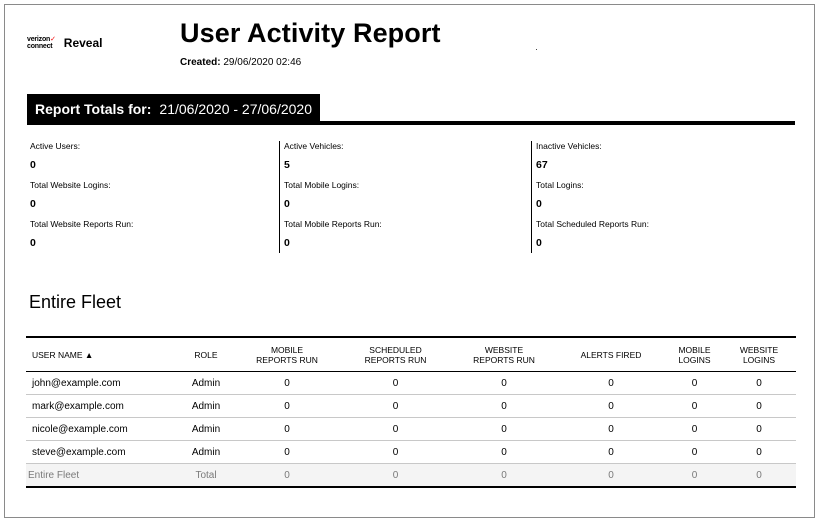  I want to click on stat-label: Total Mobile Logins:, so click(322, 185).